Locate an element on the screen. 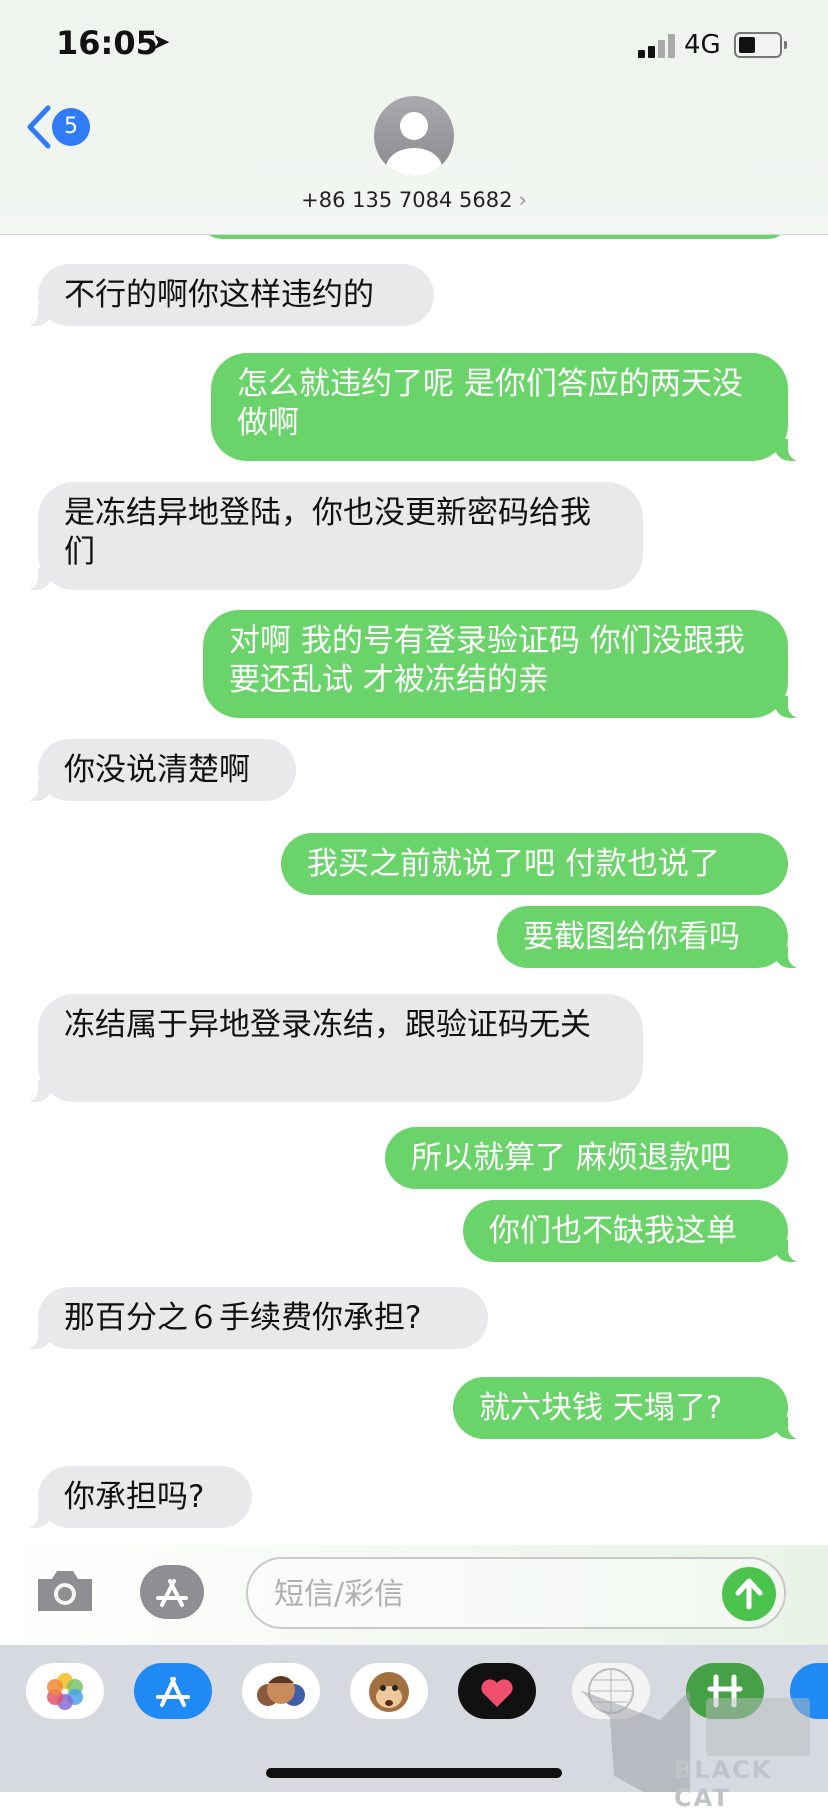  send-button is located at coordinates (749, 1594).